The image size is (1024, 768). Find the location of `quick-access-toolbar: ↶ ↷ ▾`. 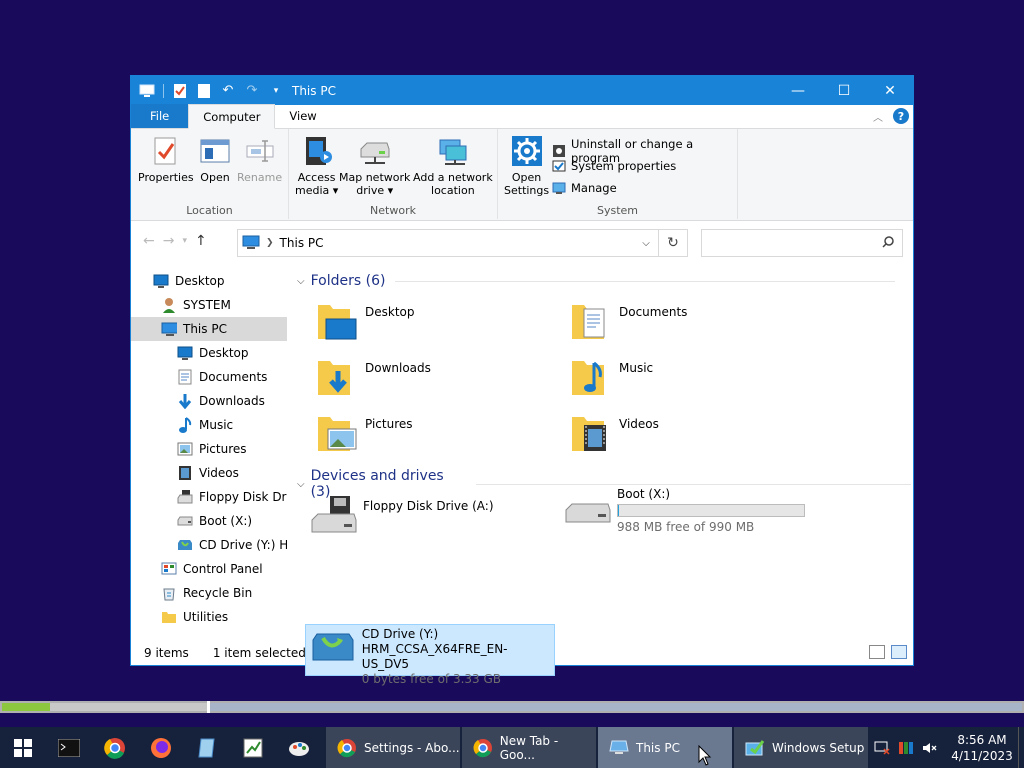

quick-access-toolbar: ↶ ↷ ▾ is located at coordinates (208, 91).